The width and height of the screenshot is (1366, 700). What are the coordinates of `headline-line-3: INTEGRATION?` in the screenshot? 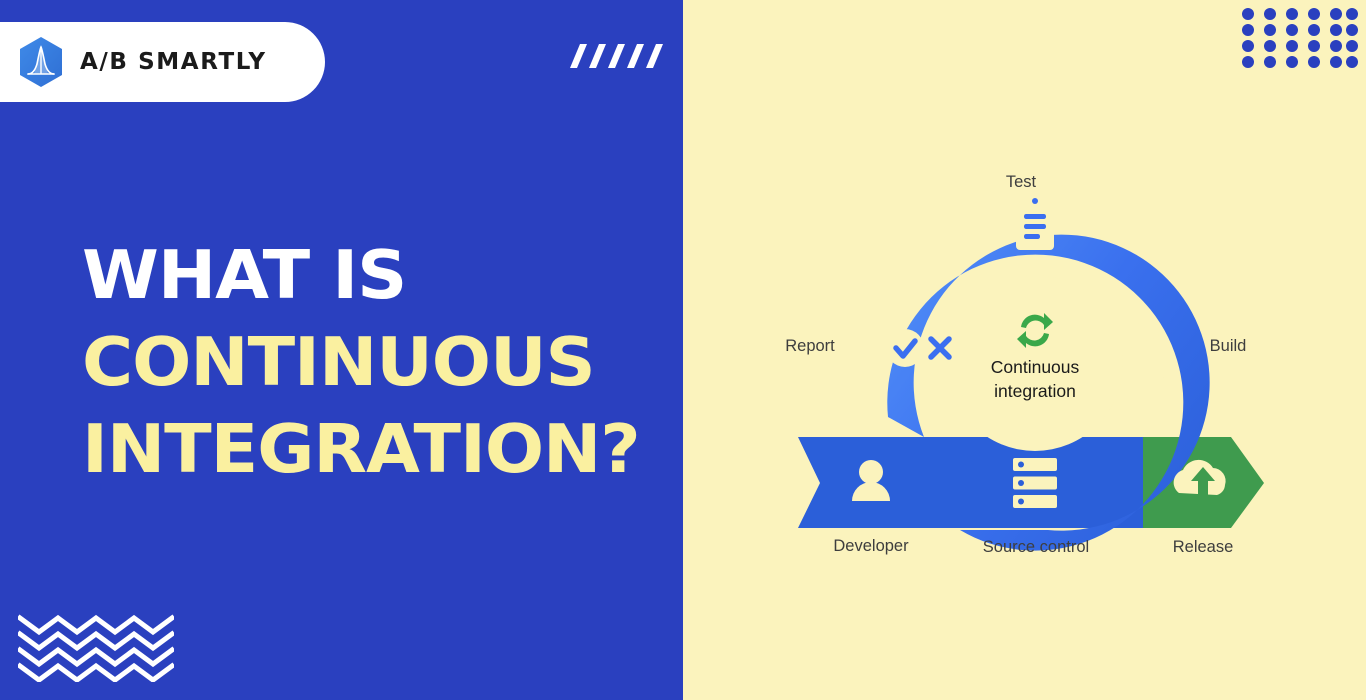 It's located at (361, 449).